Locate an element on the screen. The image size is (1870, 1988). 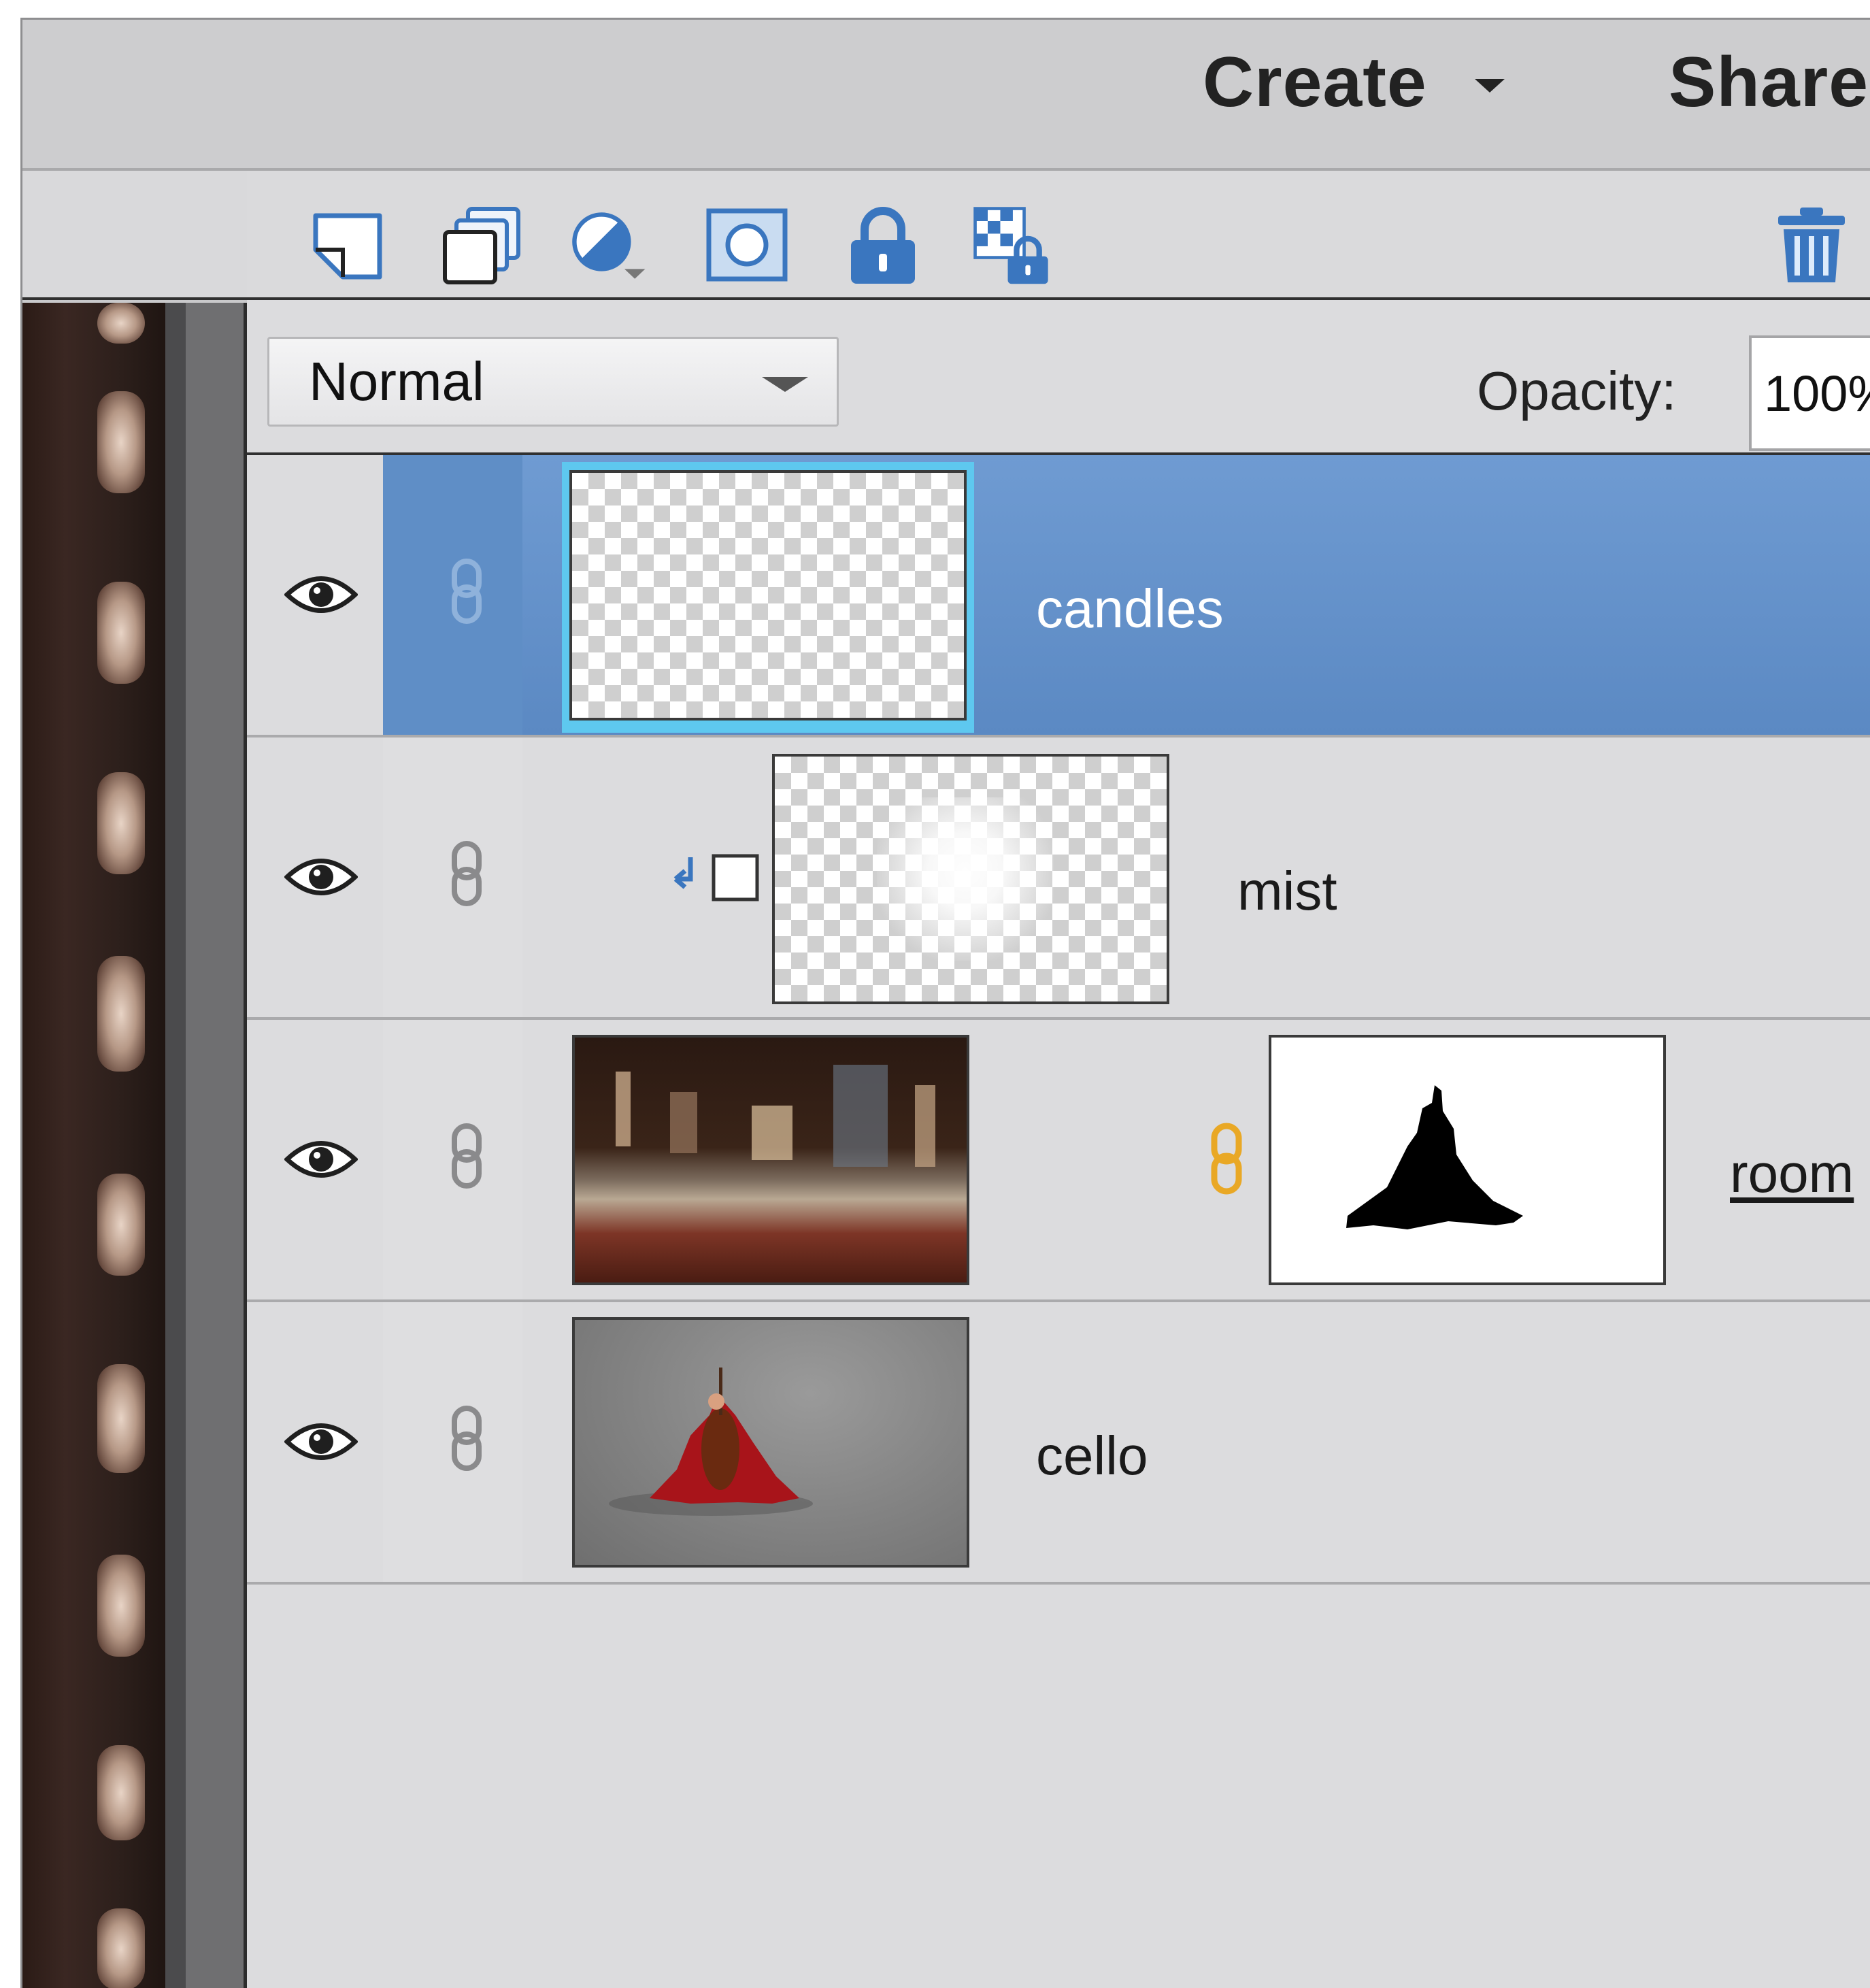
layers-toolbar is located at coordinates (1058, 235).